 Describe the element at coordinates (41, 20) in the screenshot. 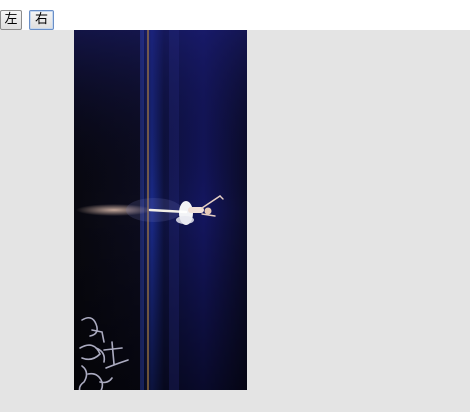

I see `rotate-right-button: 右` at that location.